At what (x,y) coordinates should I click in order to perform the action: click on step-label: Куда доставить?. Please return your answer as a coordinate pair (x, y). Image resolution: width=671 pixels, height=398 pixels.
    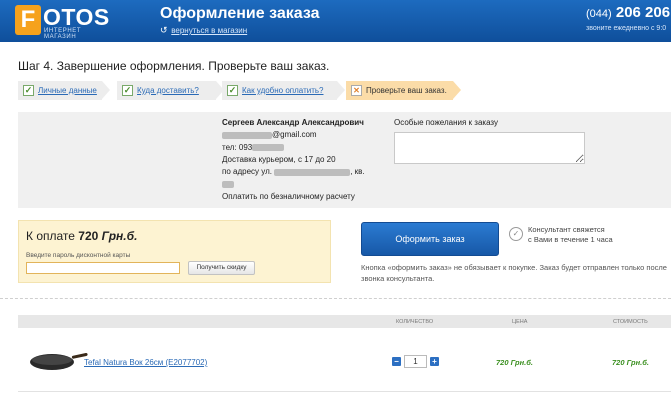
    Looking at the image, I should click on (168, 90).